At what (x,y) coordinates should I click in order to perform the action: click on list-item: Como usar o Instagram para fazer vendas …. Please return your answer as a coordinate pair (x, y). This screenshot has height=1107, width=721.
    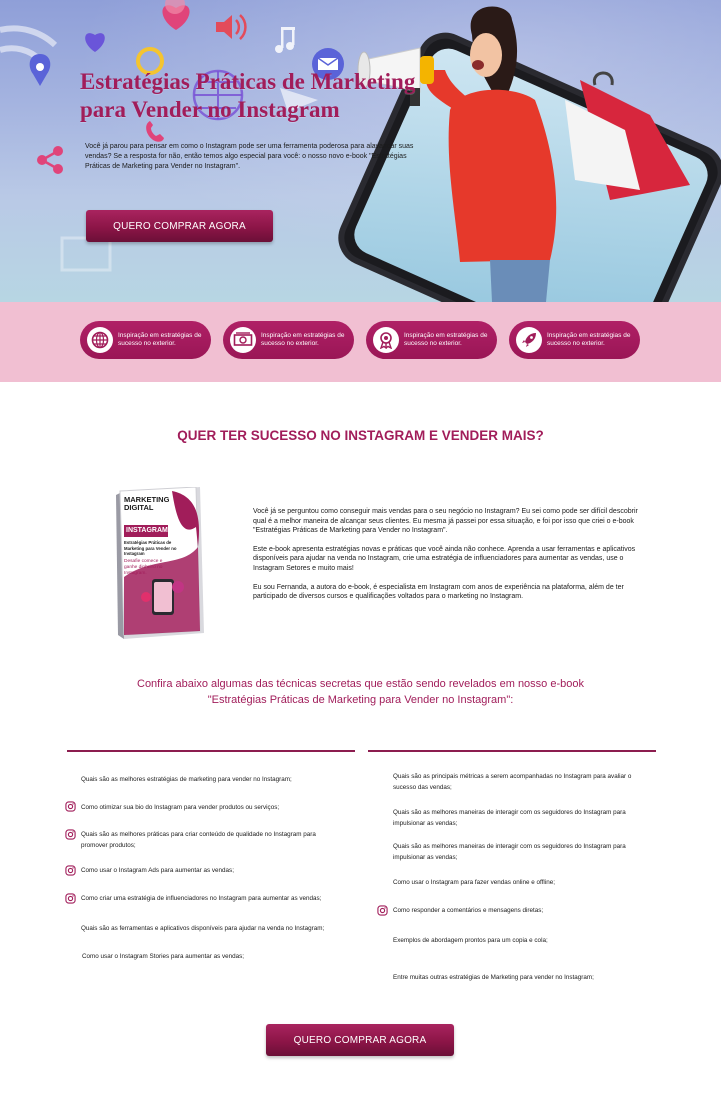
    Looking at the image, I should click on (474, 882).